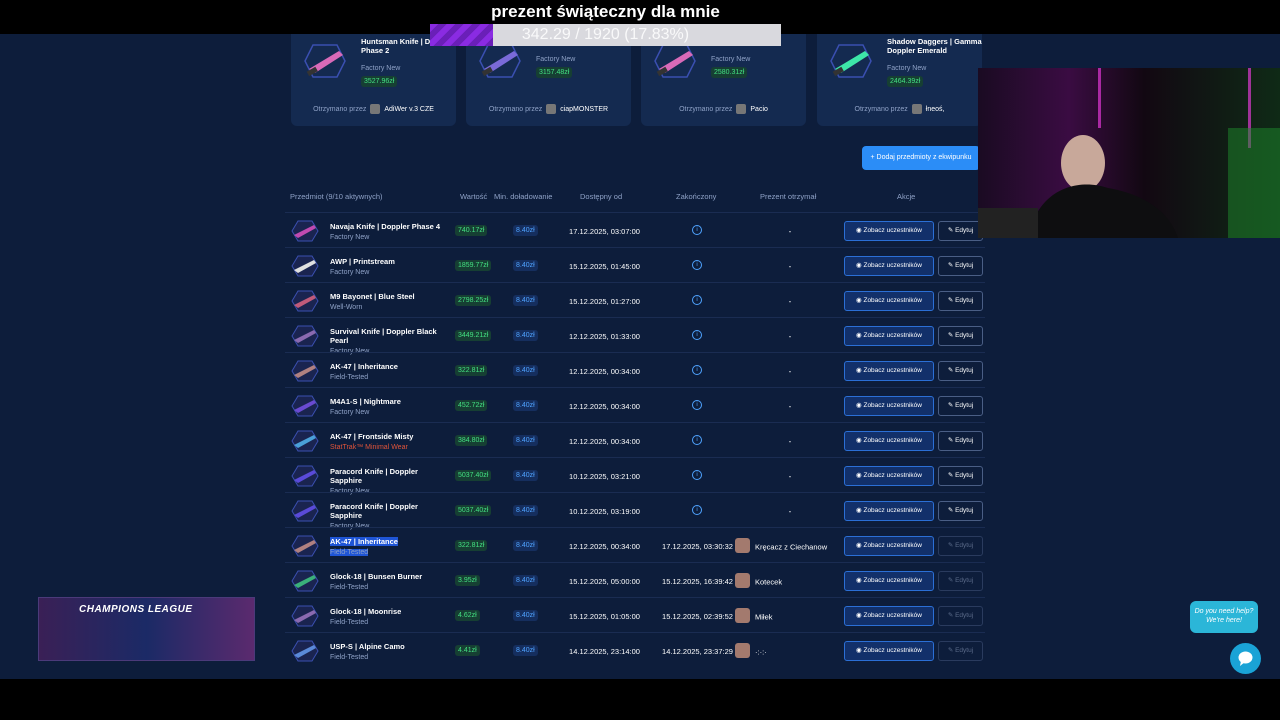 The image size is (1280, 720). What do you see at coordinates (467, 650) in the screenshot?
I see `item-value: 4.41zł` at bounding box center [467, 650].